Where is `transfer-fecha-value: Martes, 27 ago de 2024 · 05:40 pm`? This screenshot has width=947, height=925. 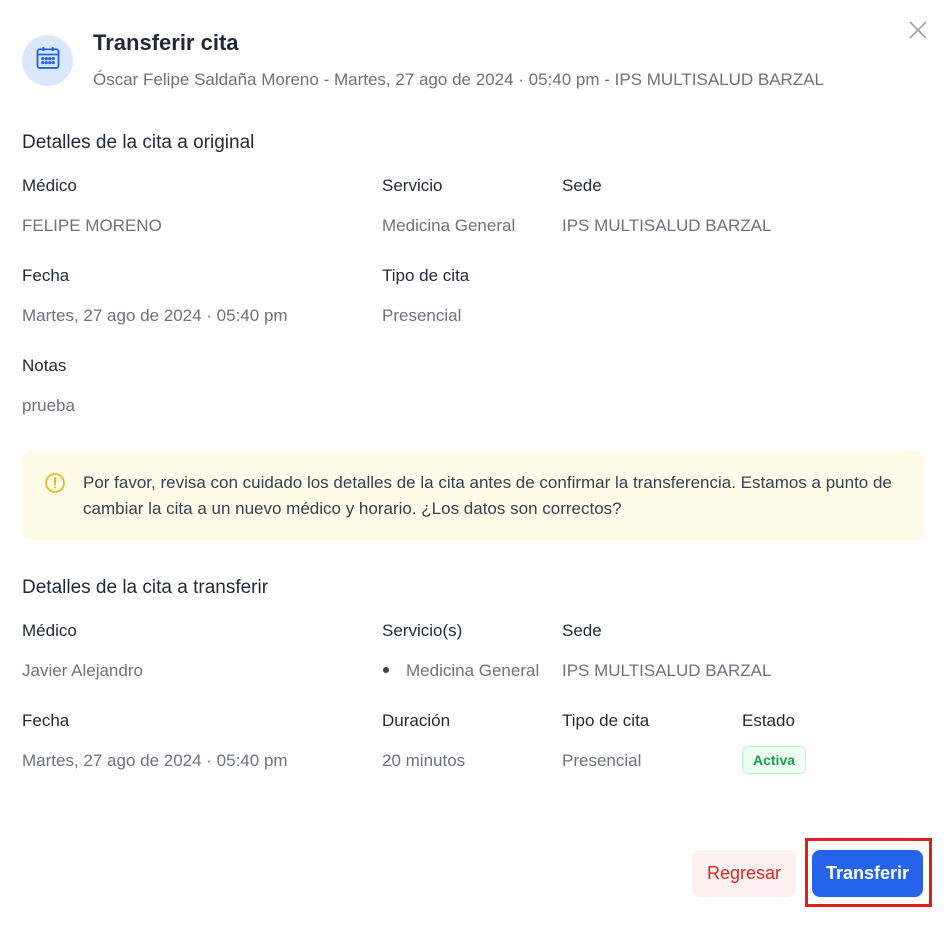 transfer-fecha-value: Martes, 27 ago de 2024 · 05:40 pm is located at coordinates (155, 760).